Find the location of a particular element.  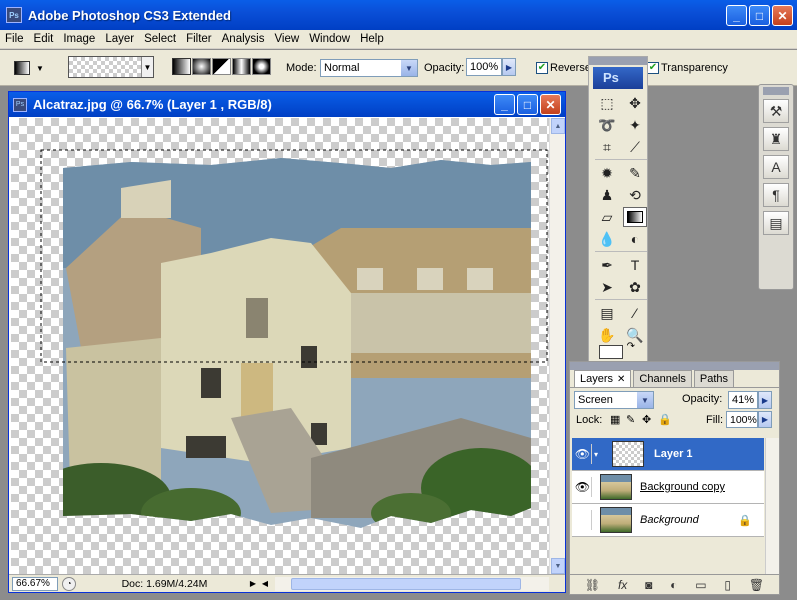

layer-comps-icon: ▤ is located at coordinates (776, 223).